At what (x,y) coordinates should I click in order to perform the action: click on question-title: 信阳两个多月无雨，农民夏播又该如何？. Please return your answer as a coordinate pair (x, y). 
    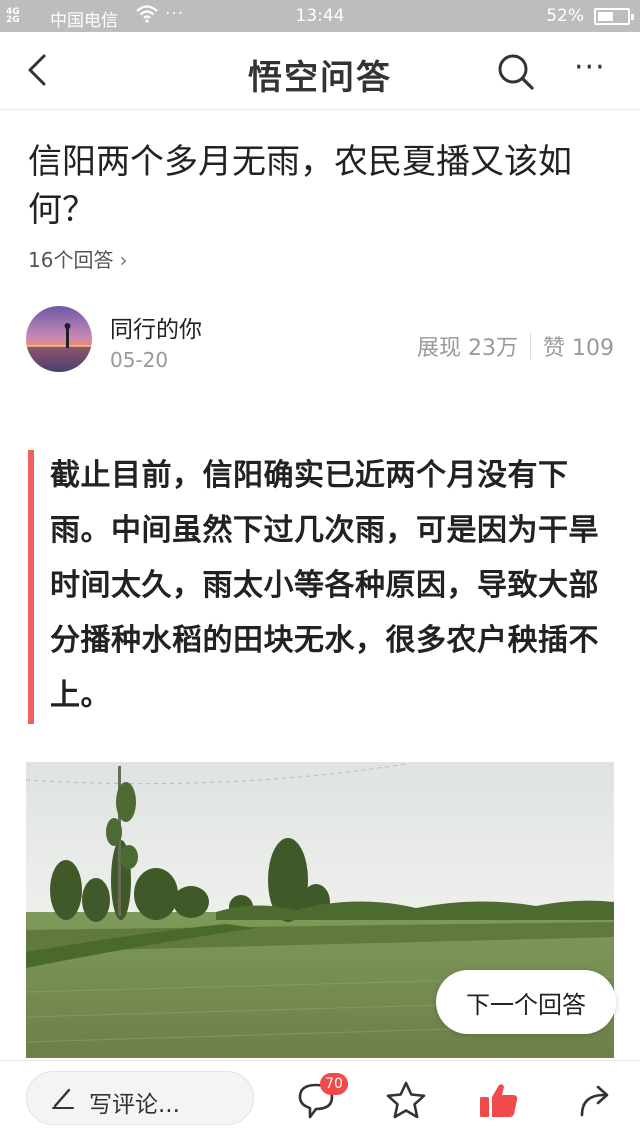
    Looking at the image, I should click on (323, 186).